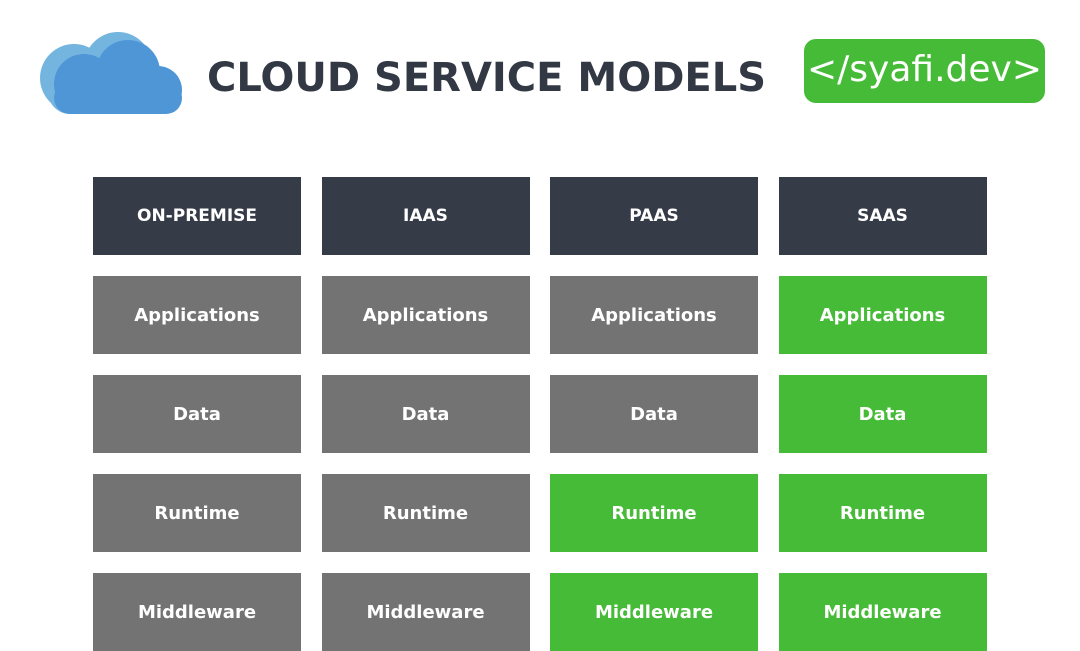  Describe the element at coordinates (882, 315) in the screenshot. I see `layer-cell-saas-applications: Applications` at that location.